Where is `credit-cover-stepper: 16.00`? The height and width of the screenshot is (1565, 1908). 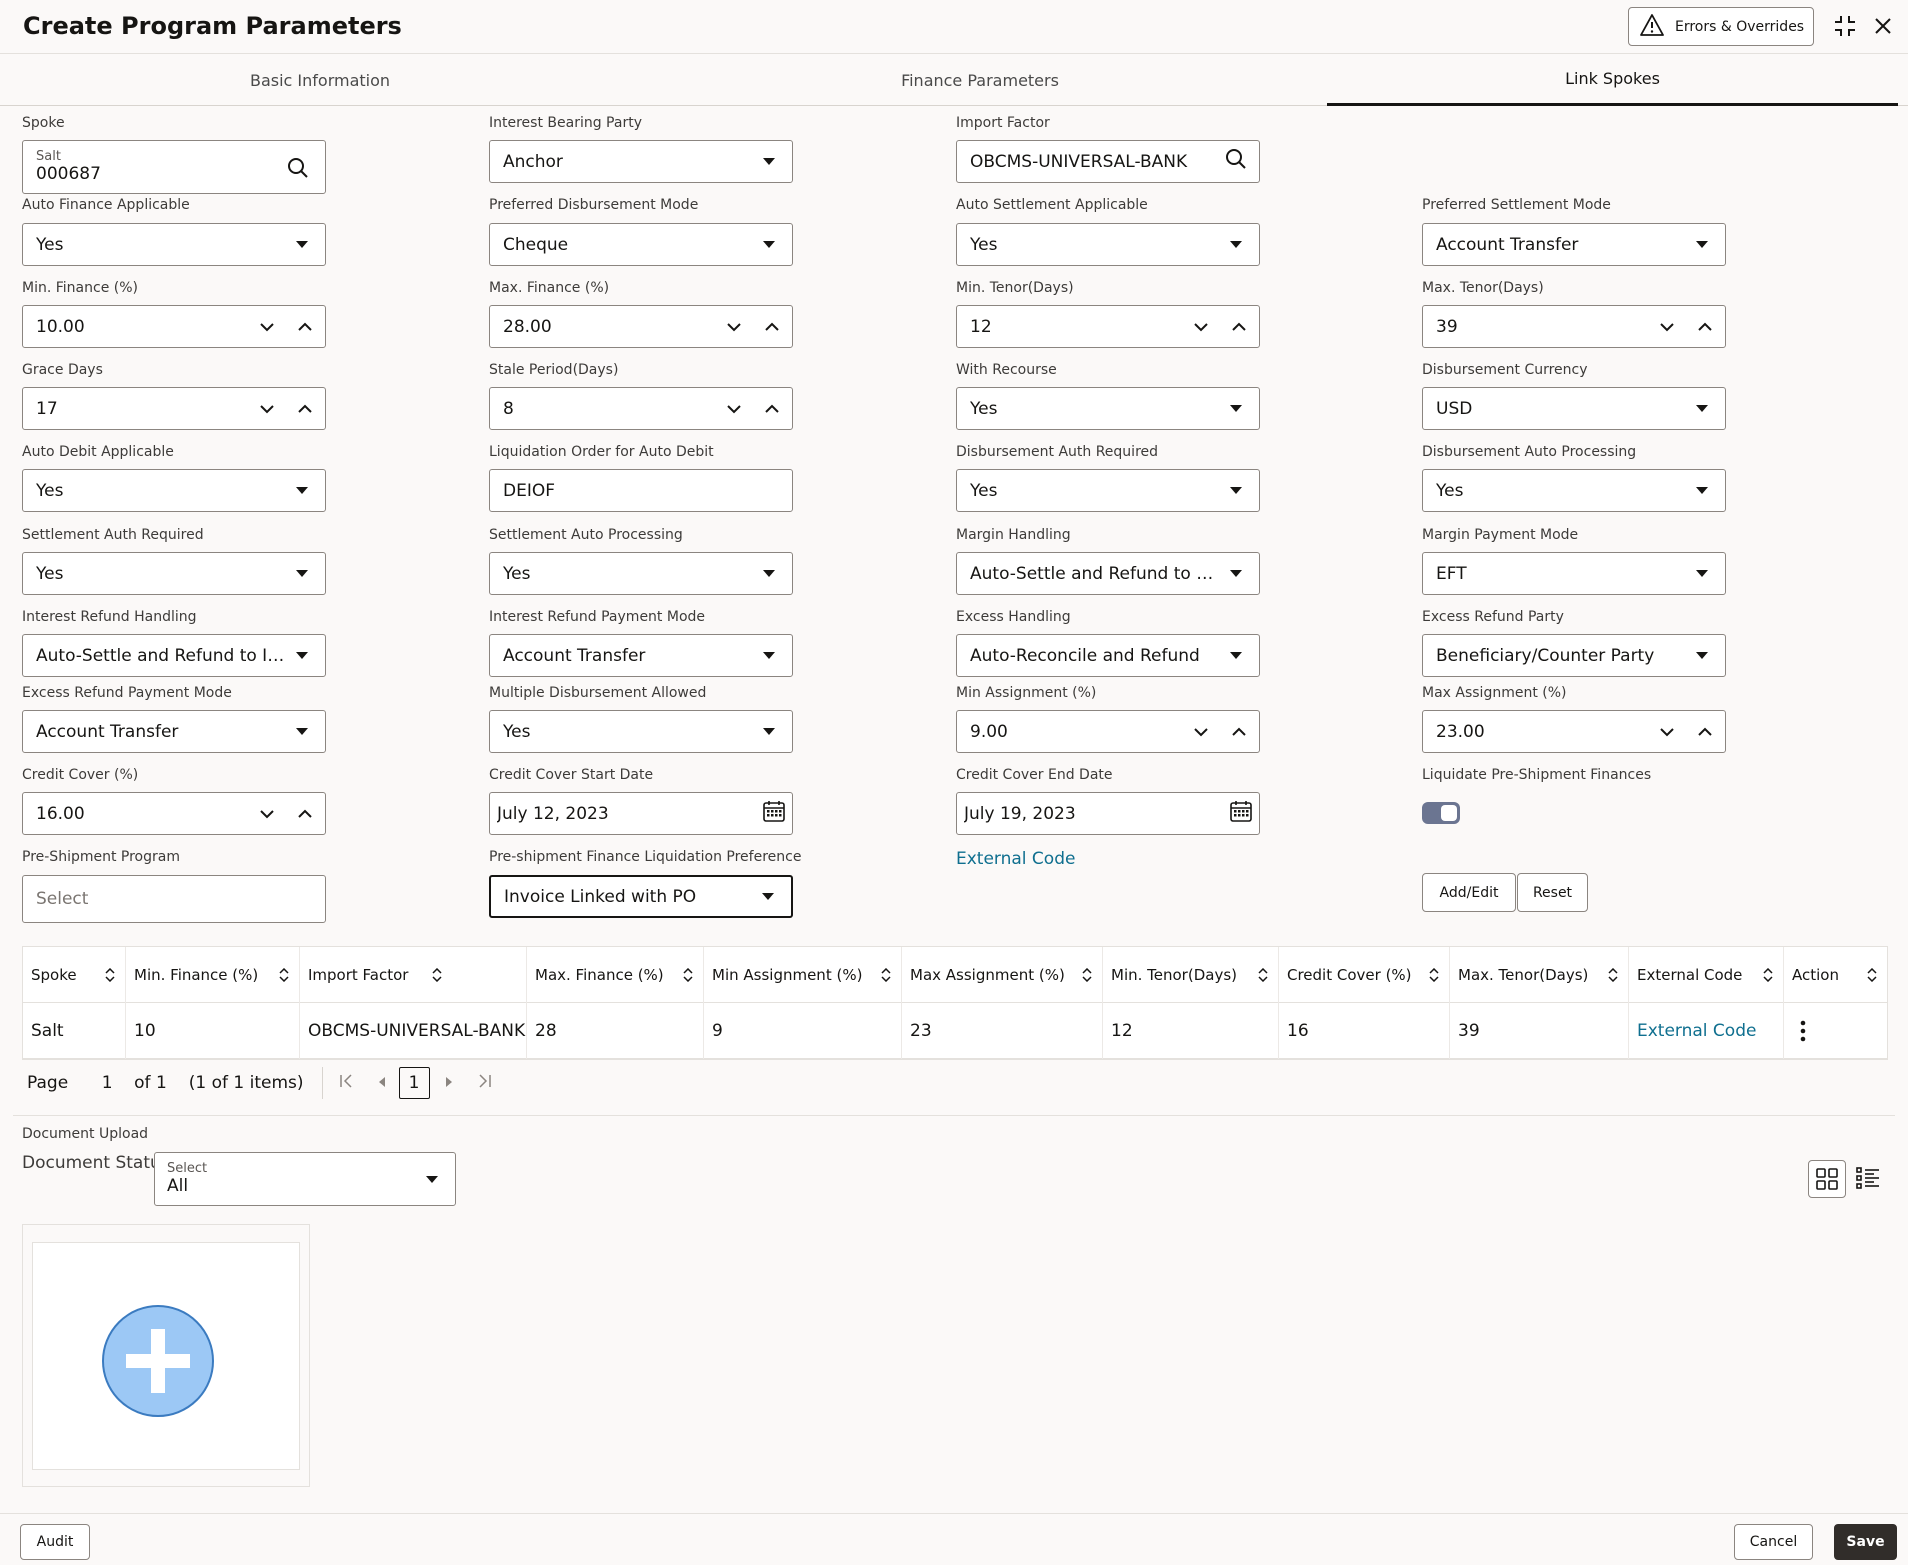
credit-cover-stepper: 16.00 is located at coordinates (174, 813).